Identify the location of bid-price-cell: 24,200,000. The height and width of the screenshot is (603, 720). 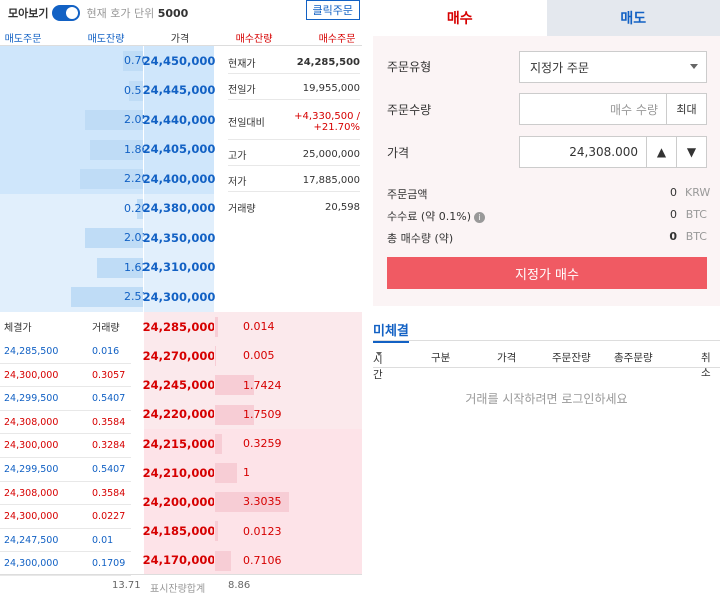
(179, 502).